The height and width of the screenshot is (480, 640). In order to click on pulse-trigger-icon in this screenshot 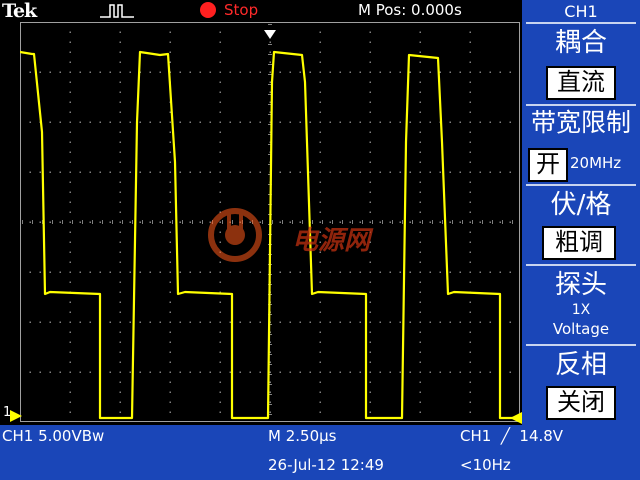, I will do `click(117, 11)`.